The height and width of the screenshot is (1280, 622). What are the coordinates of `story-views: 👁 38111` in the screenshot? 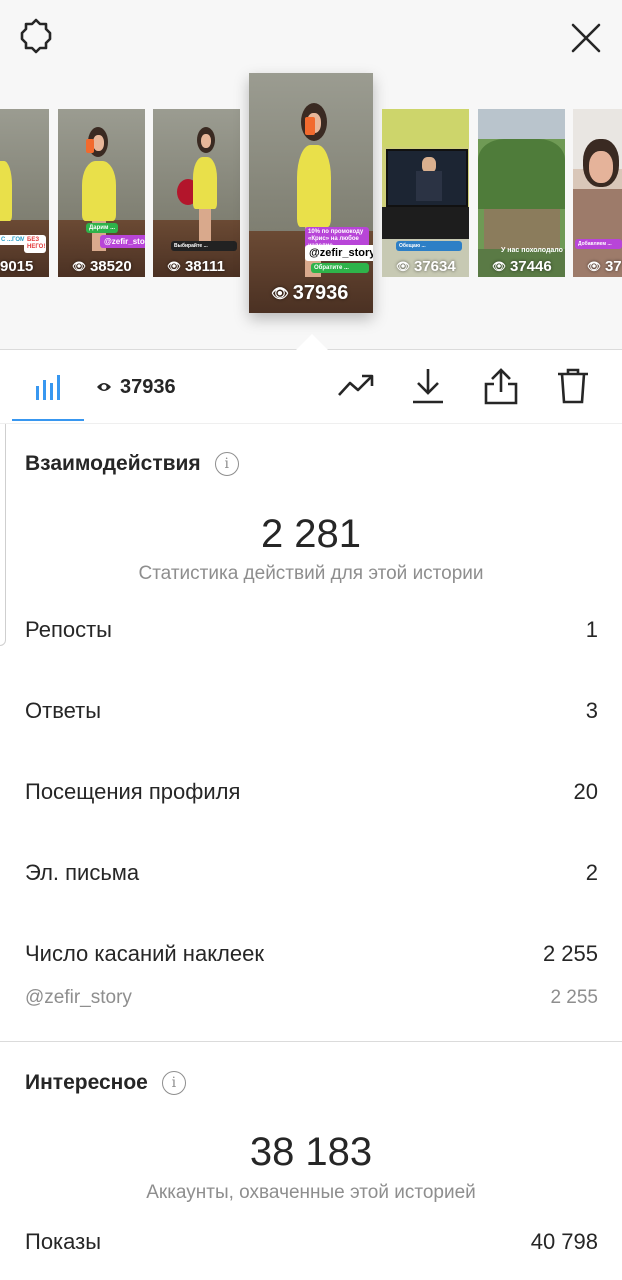 It's located at (196, 266).